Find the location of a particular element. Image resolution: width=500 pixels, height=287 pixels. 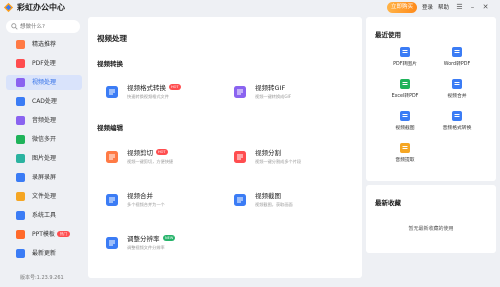

menu-icon: ☰ is located at coordinates (459, 7).